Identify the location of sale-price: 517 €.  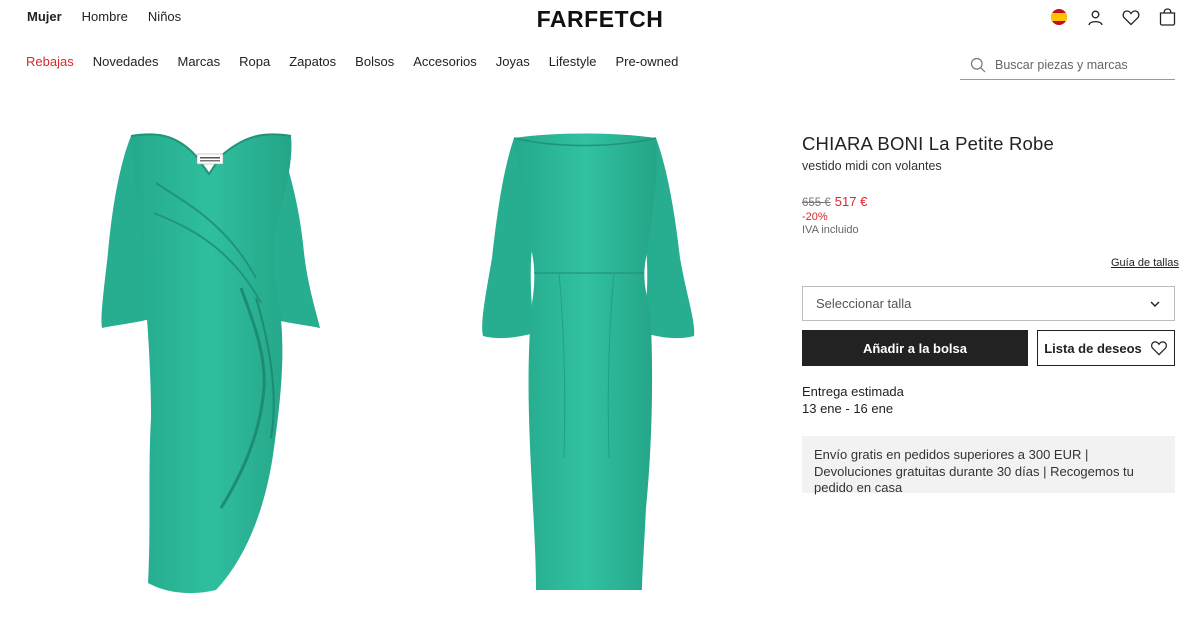
(851, 201).